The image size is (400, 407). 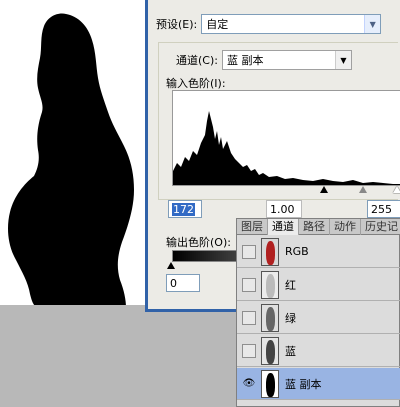 I want to click on tab-layers: 图层, so click(x=252, y=227).